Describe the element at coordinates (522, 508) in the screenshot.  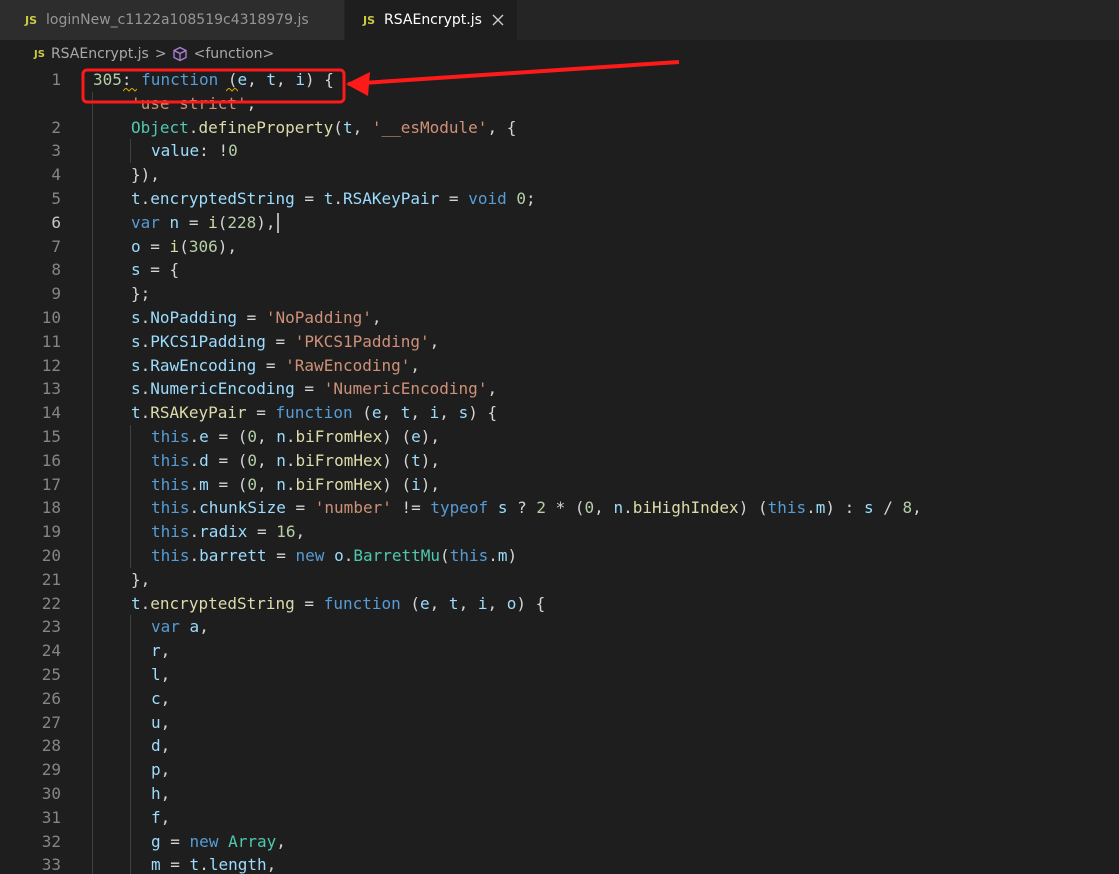
I see `code-token: ?` at that location.